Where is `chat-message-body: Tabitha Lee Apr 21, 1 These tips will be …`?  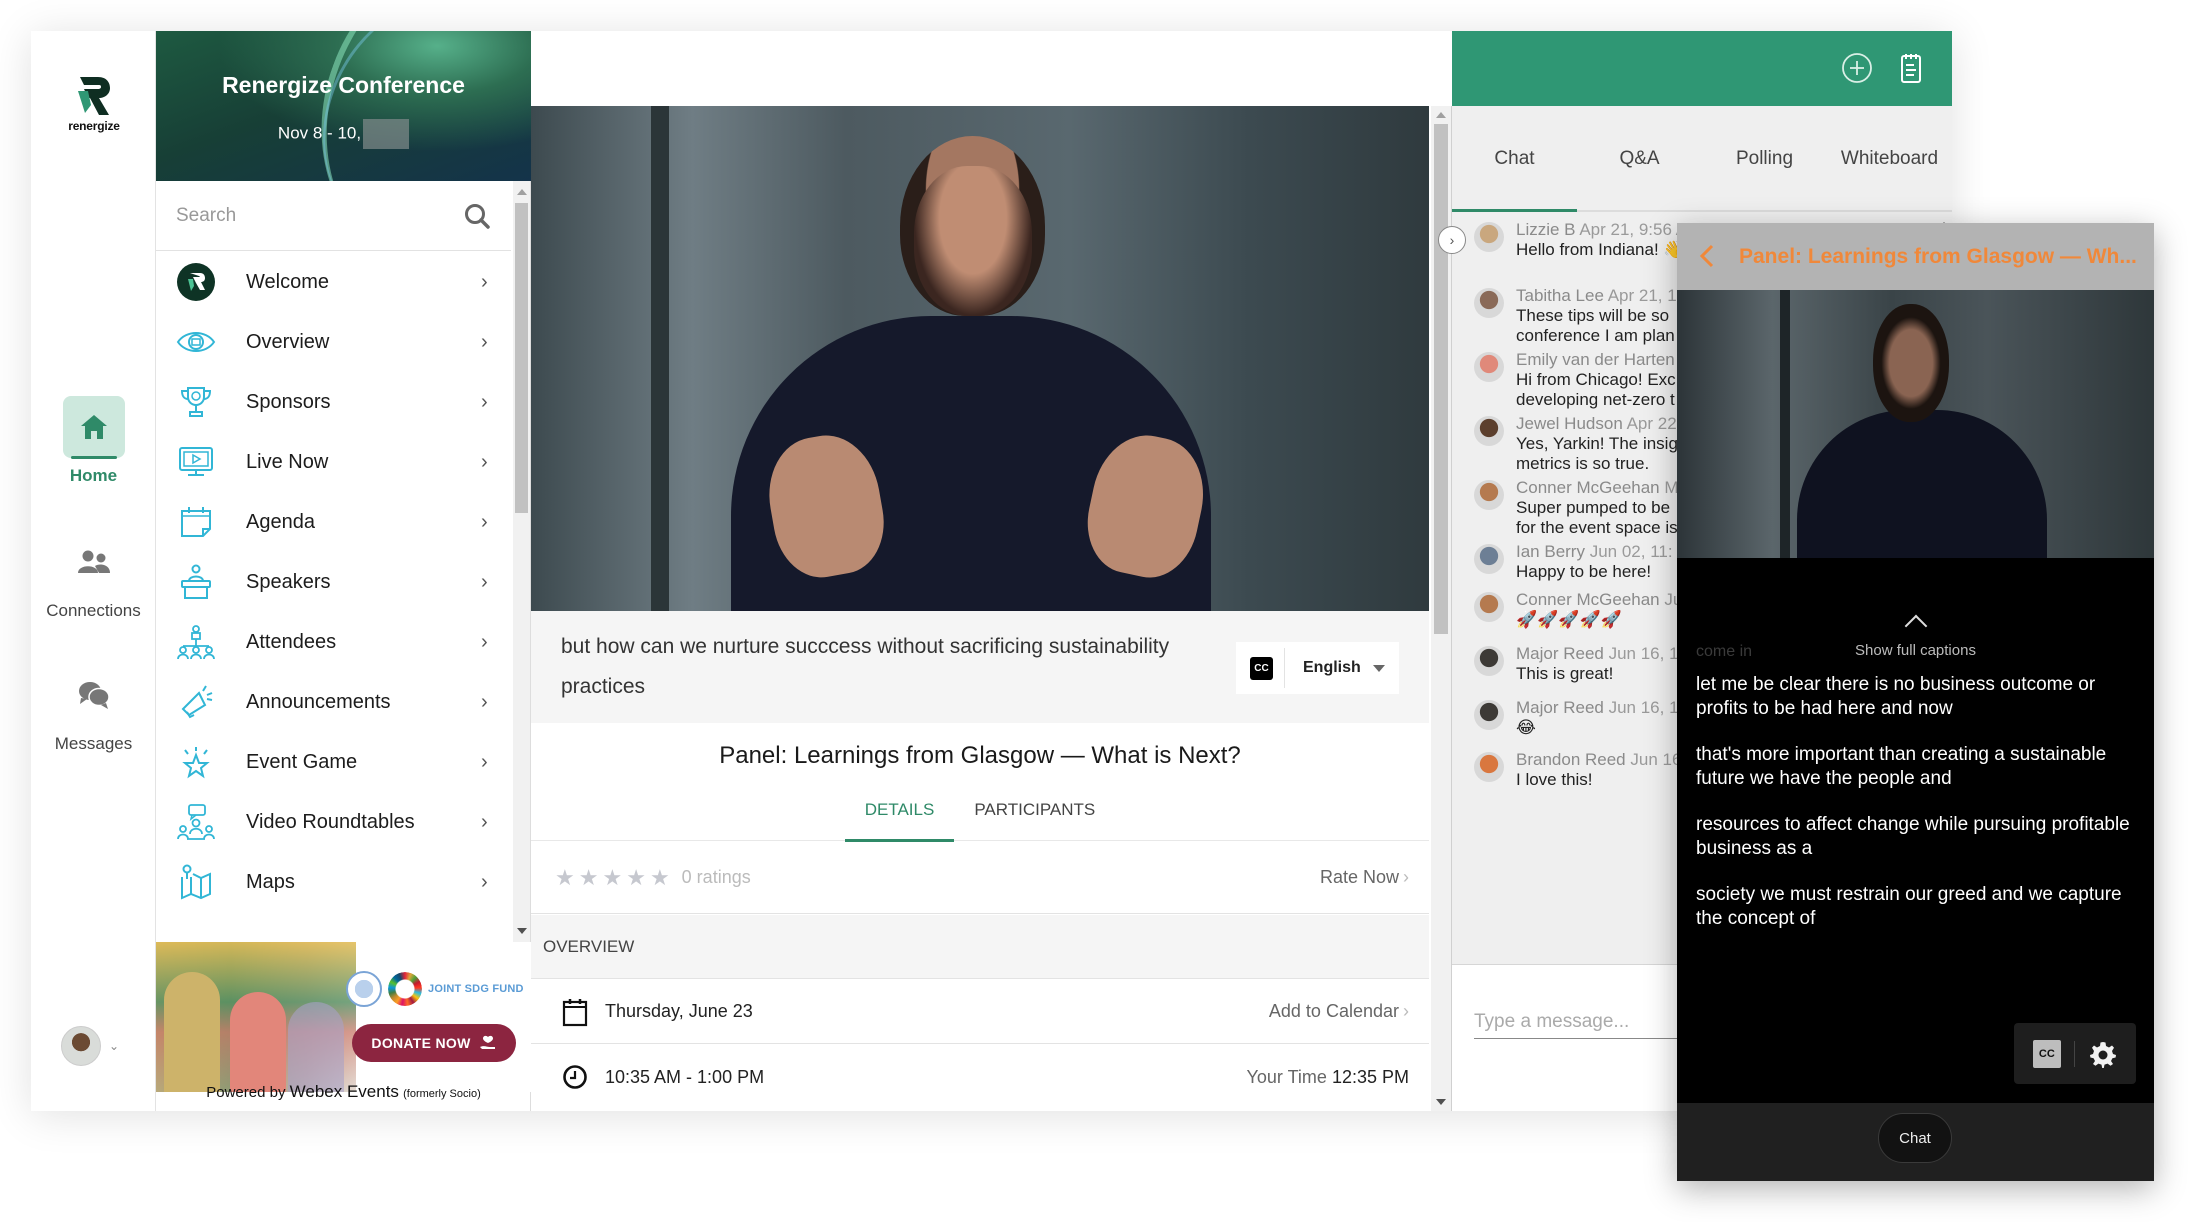
chat-message-body: Tabitha Lee Apr 21, 1 These tips will be … is located at coordinates (1596, 316).